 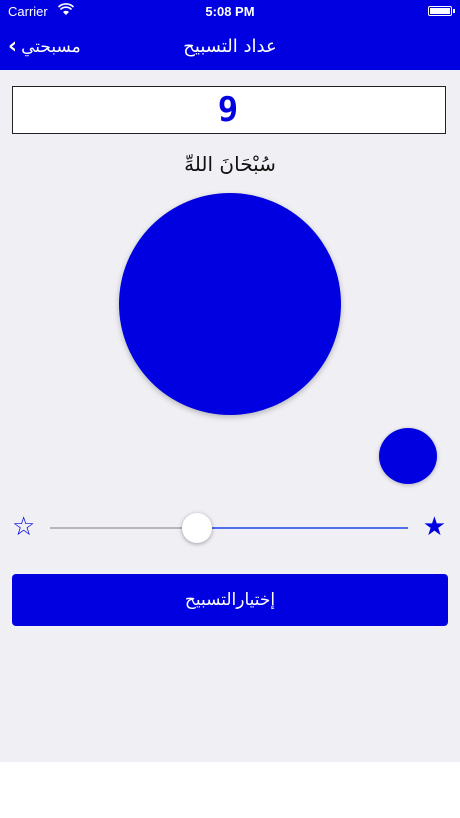 I want to click on navigation-bar: ‹ مسبحتي عداد التسبيح, so click(x=230, y=47).